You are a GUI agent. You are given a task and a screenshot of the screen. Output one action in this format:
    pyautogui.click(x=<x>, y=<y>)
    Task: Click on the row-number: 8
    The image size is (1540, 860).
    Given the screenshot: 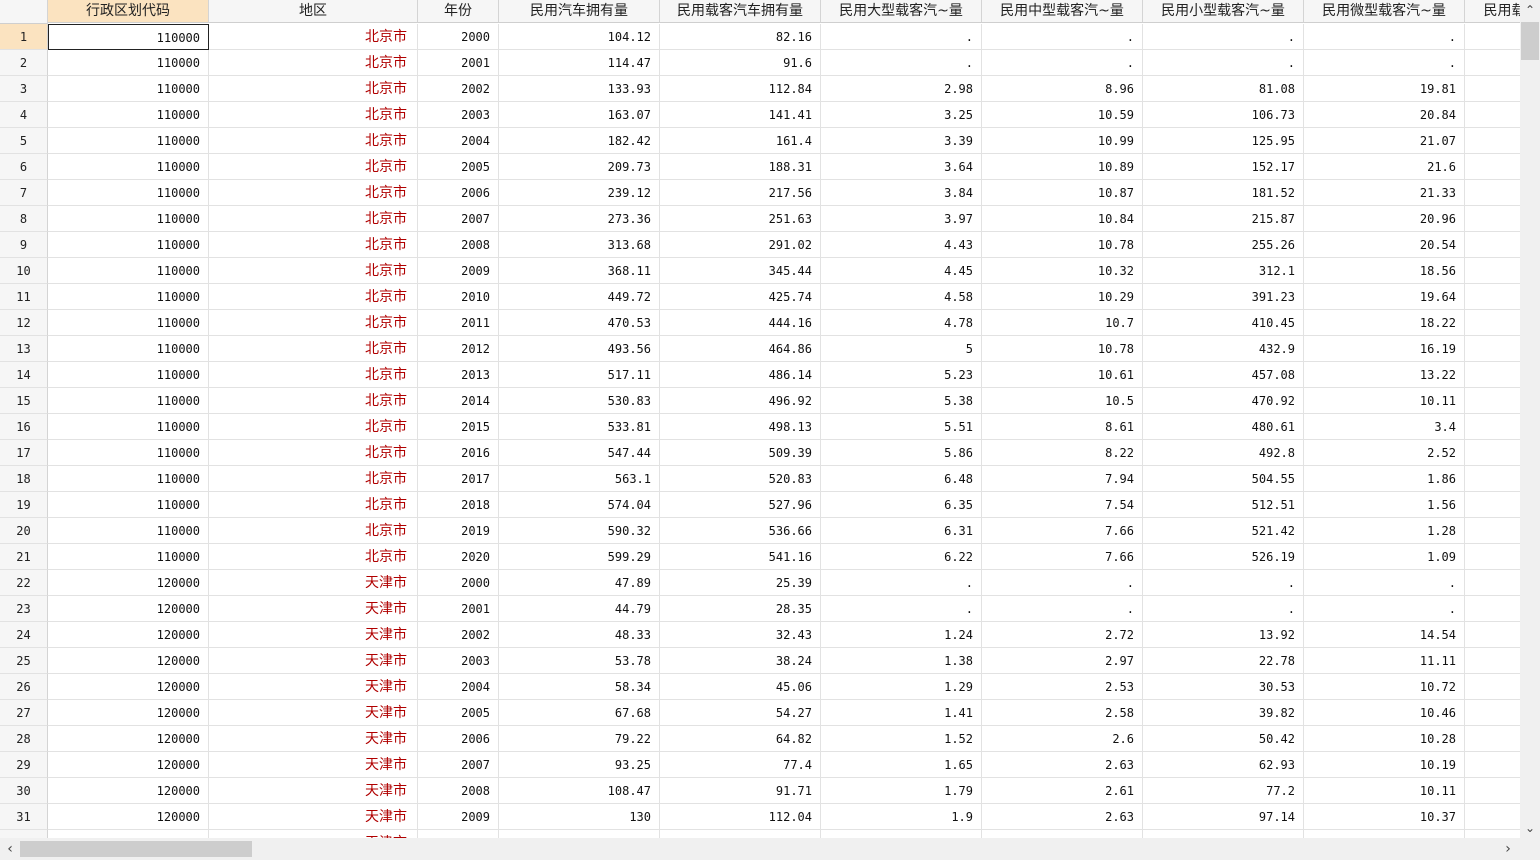 What is the action you would take?
    pyautogui.click(x=24, y=219)
    